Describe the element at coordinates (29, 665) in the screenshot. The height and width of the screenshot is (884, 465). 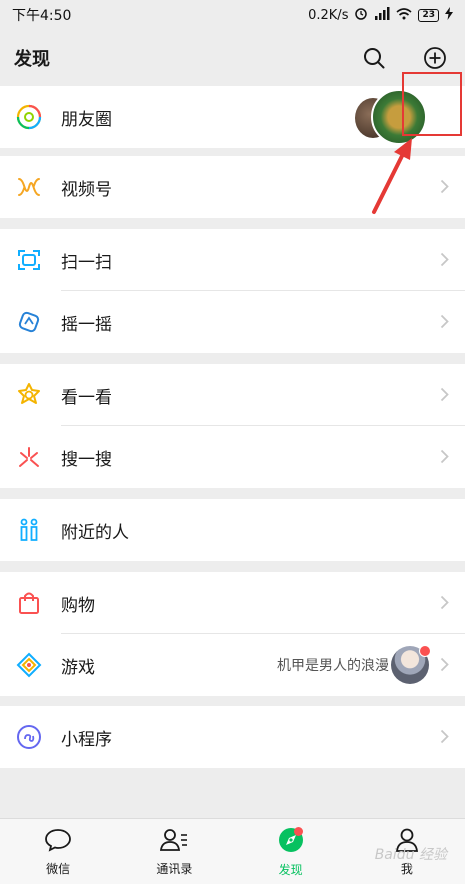
I see `games-icon` at that location.